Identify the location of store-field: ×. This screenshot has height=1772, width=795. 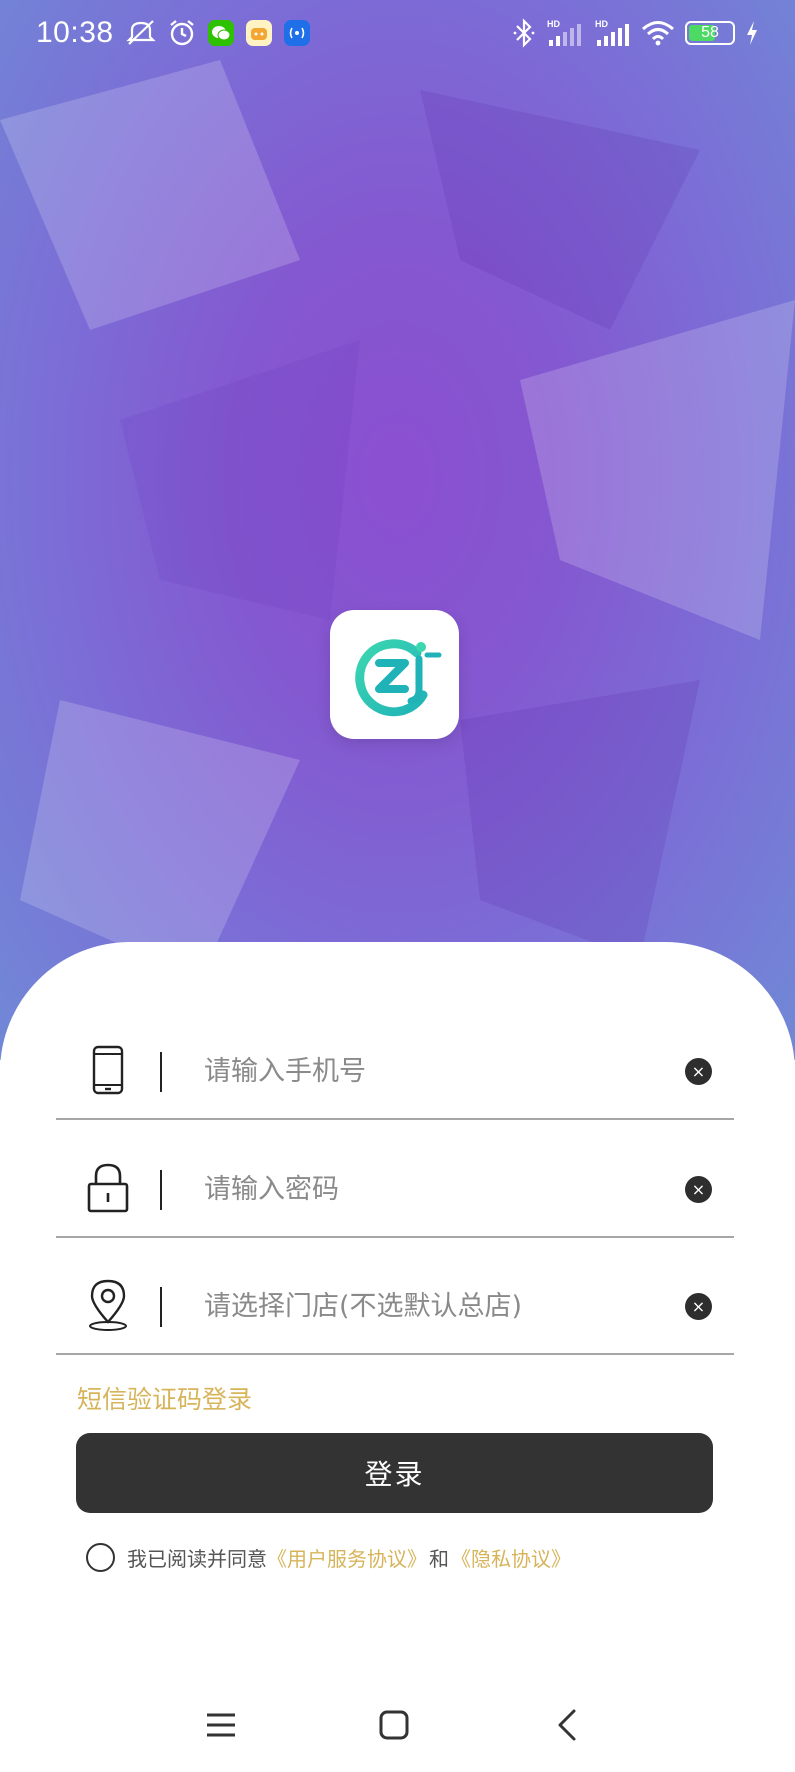
(395, 1303).